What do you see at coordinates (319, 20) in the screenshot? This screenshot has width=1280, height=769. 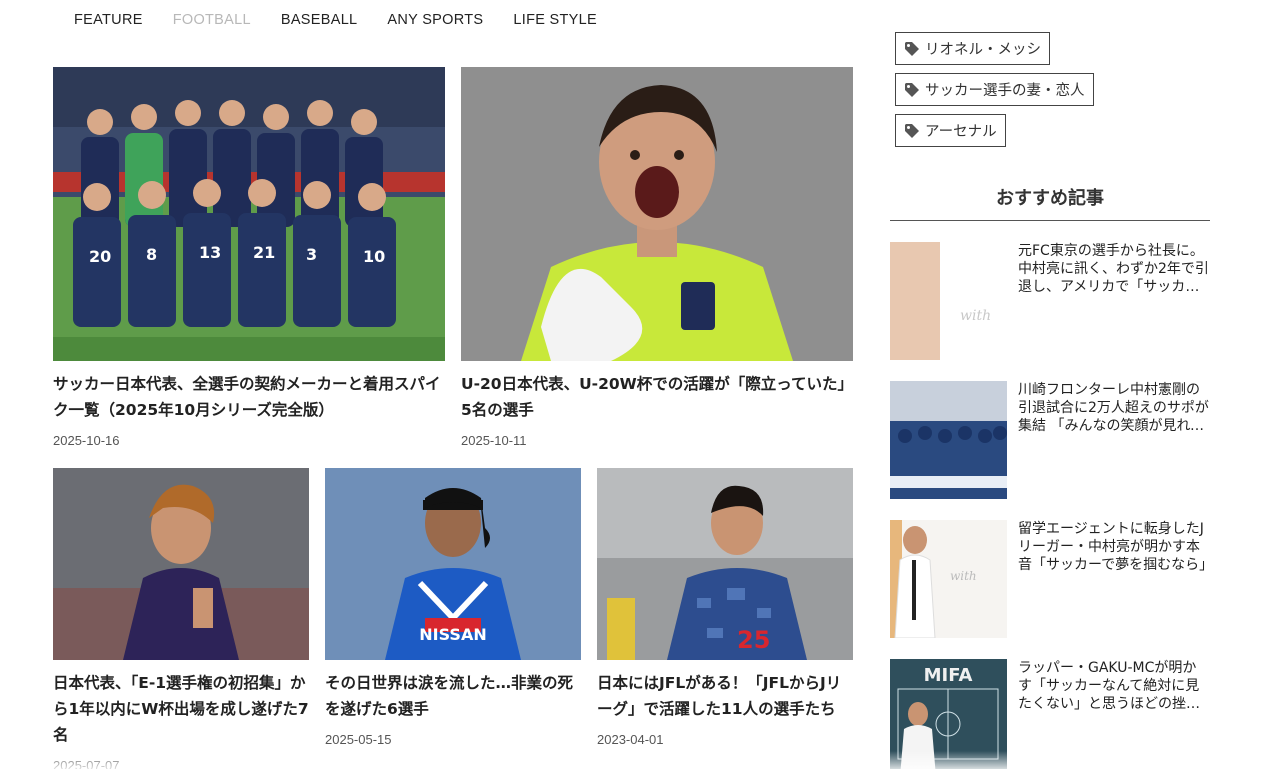 I see `nav-item-baseball: BASEBALL` at bounding box center [319, 20].